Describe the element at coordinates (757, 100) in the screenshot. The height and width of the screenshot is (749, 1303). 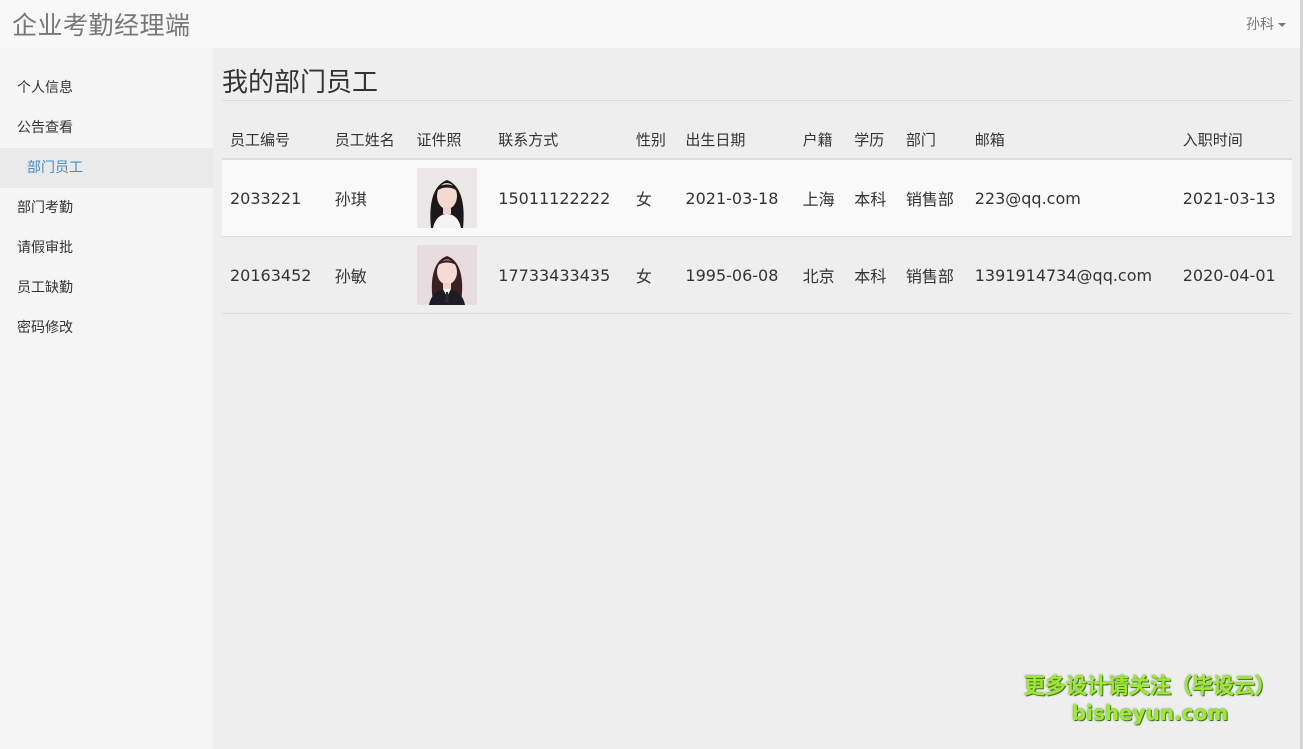
I see `title-divider` at that location.